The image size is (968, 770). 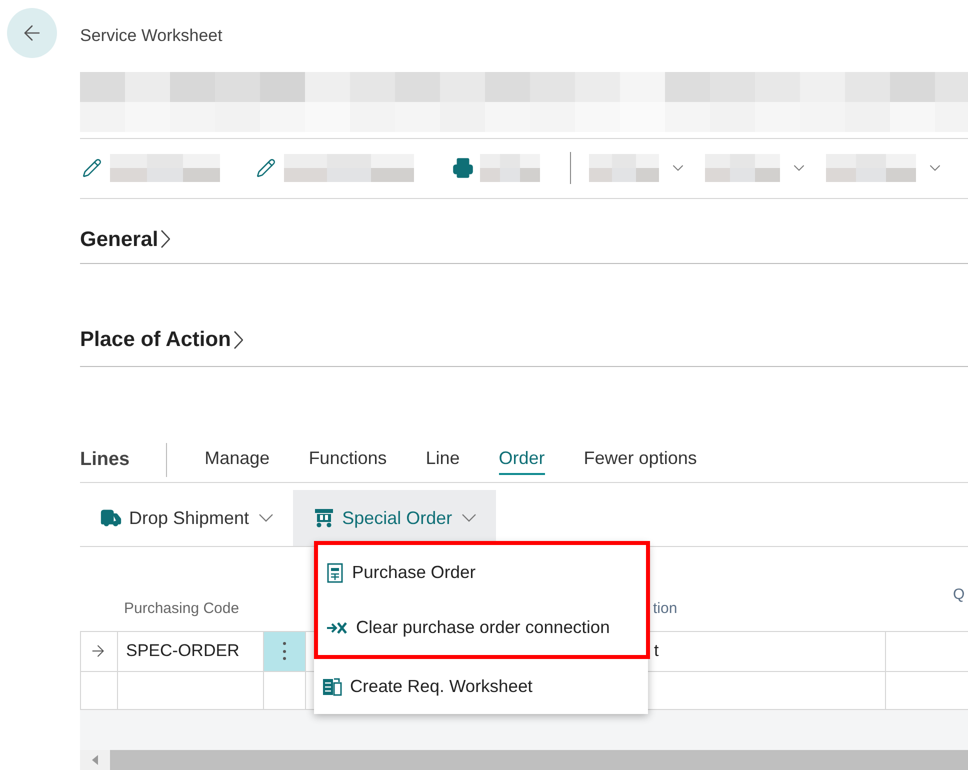 What do you see at coordinates (151, 36) in the screenshot?
I see `page-title: Service Worksheet` at bounding box center [151, 36].